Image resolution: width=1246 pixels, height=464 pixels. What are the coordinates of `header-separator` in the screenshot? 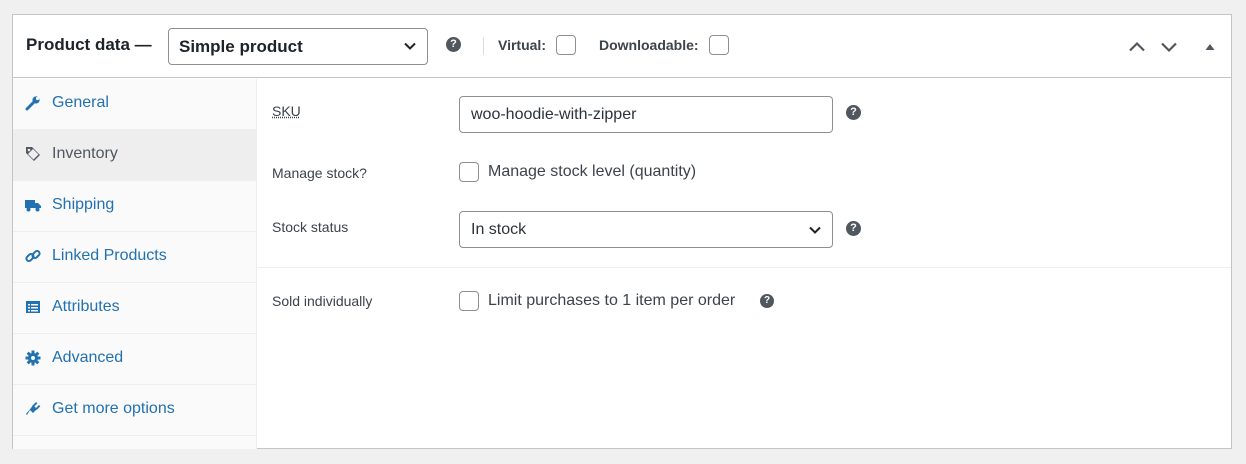 It's located at (483, 46).